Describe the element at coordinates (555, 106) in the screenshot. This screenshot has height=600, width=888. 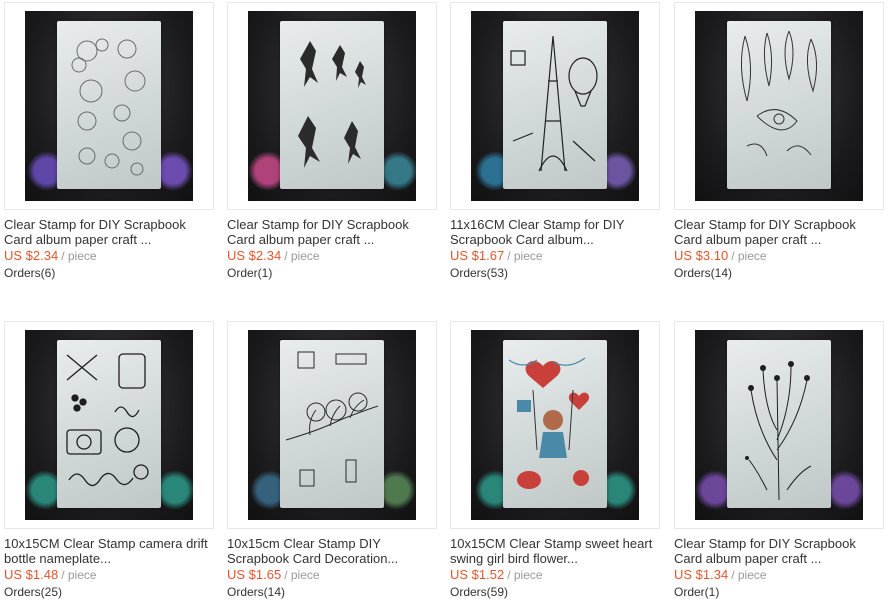
I see `product-image-eiffel-tower-stamps` at that location.